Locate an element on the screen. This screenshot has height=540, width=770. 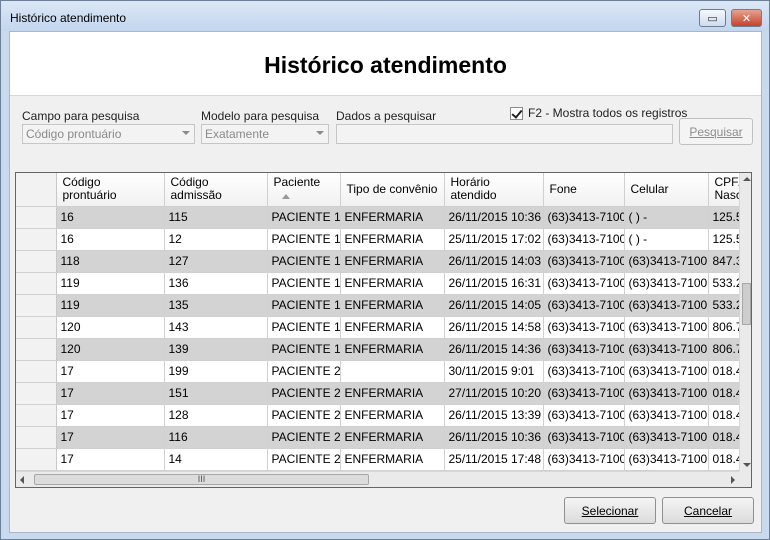
vertical-scrollbar is located at coordinates (745, 322).